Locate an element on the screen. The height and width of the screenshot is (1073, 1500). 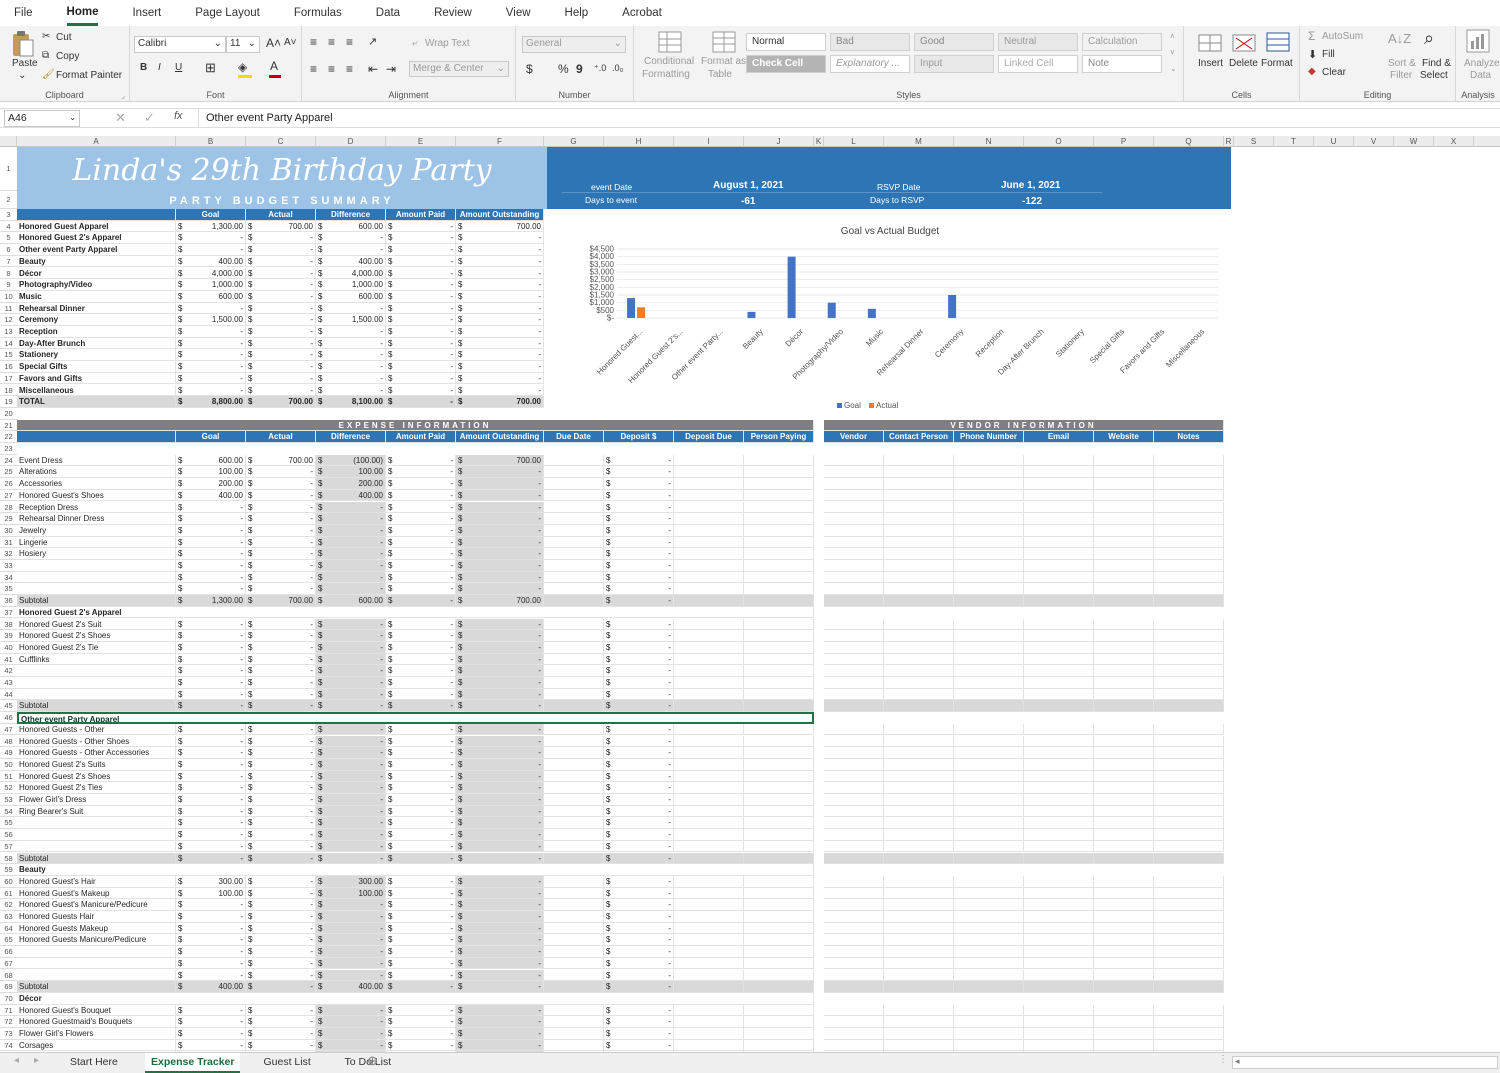
row-header-15: 15 is located at coordinates (8, 355).